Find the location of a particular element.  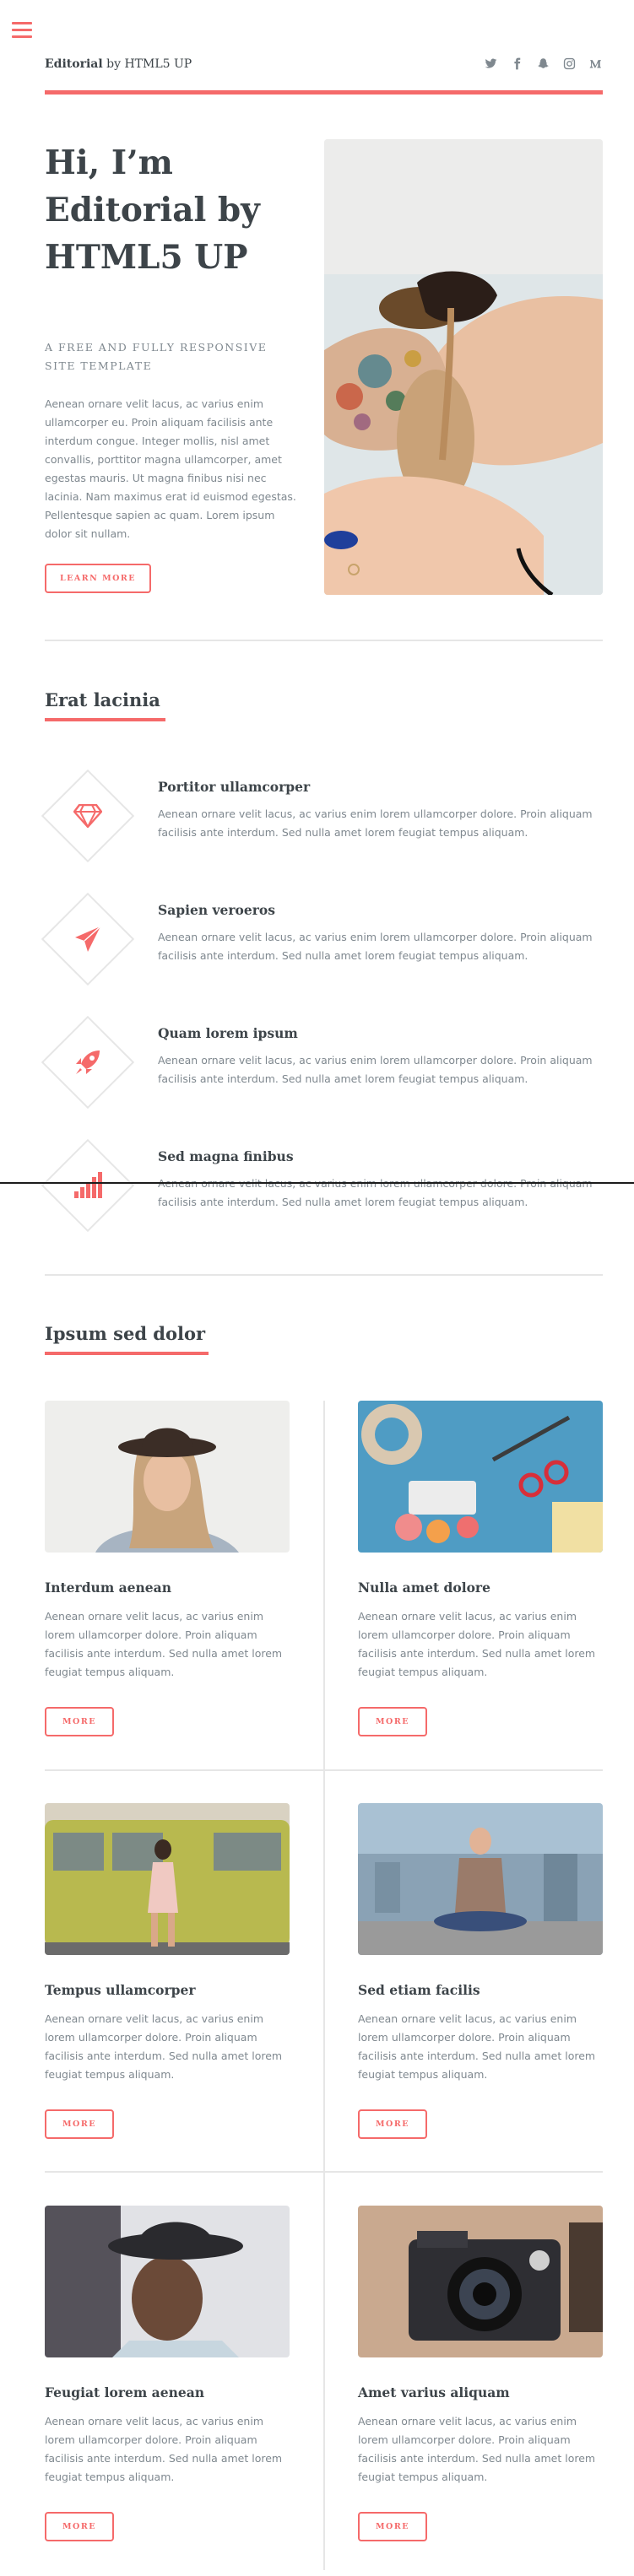

banner-image is located at coordinates (463, 367).